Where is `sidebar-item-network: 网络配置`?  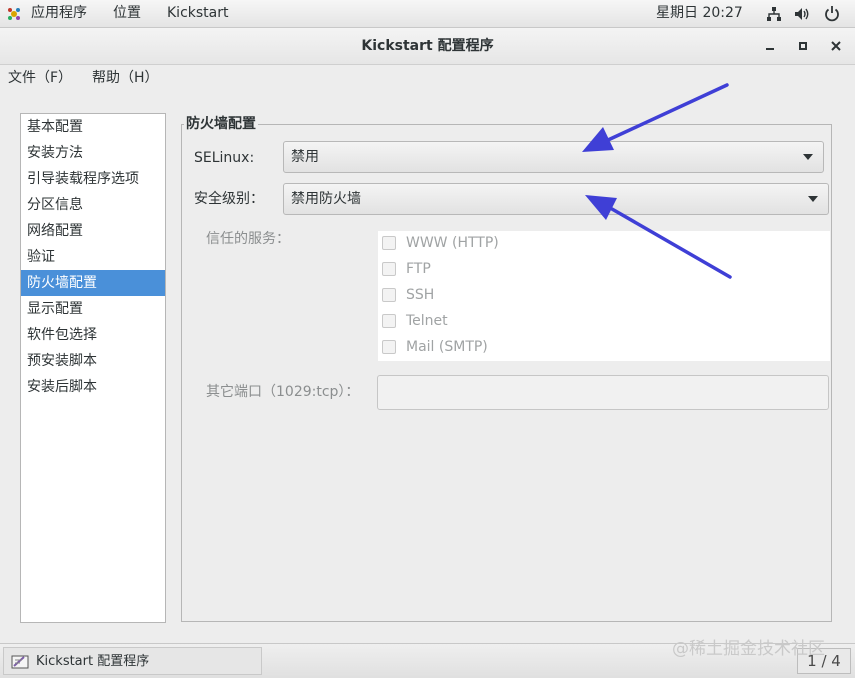
sidebar-item-network: 网络配置 is located at coordinates (93, 231).